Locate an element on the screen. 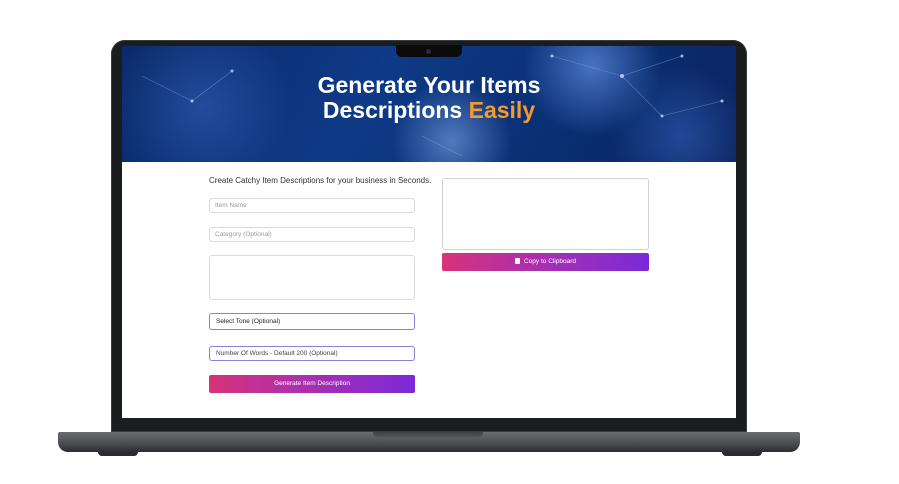  word-count-input: Number Of Words - Default 200 (Optional) is located at coordinates (312, 353).